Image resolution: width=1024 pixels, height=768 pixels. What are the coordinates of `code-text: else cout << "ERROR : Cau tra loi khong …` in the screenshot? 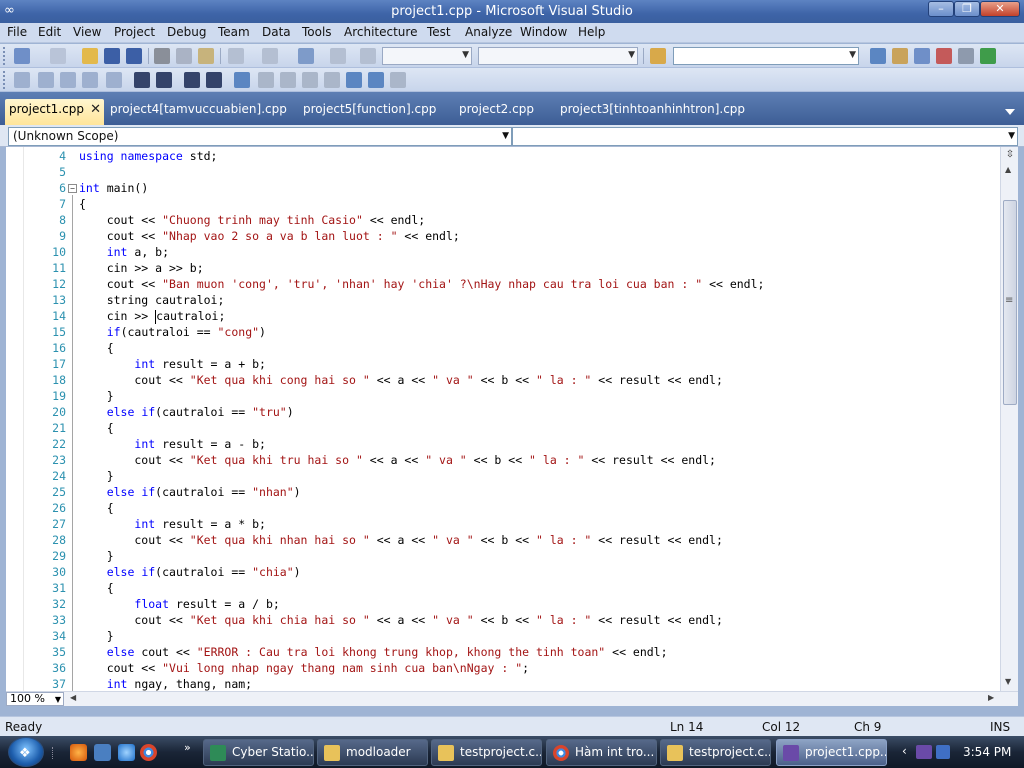 It's located at (373, 652).